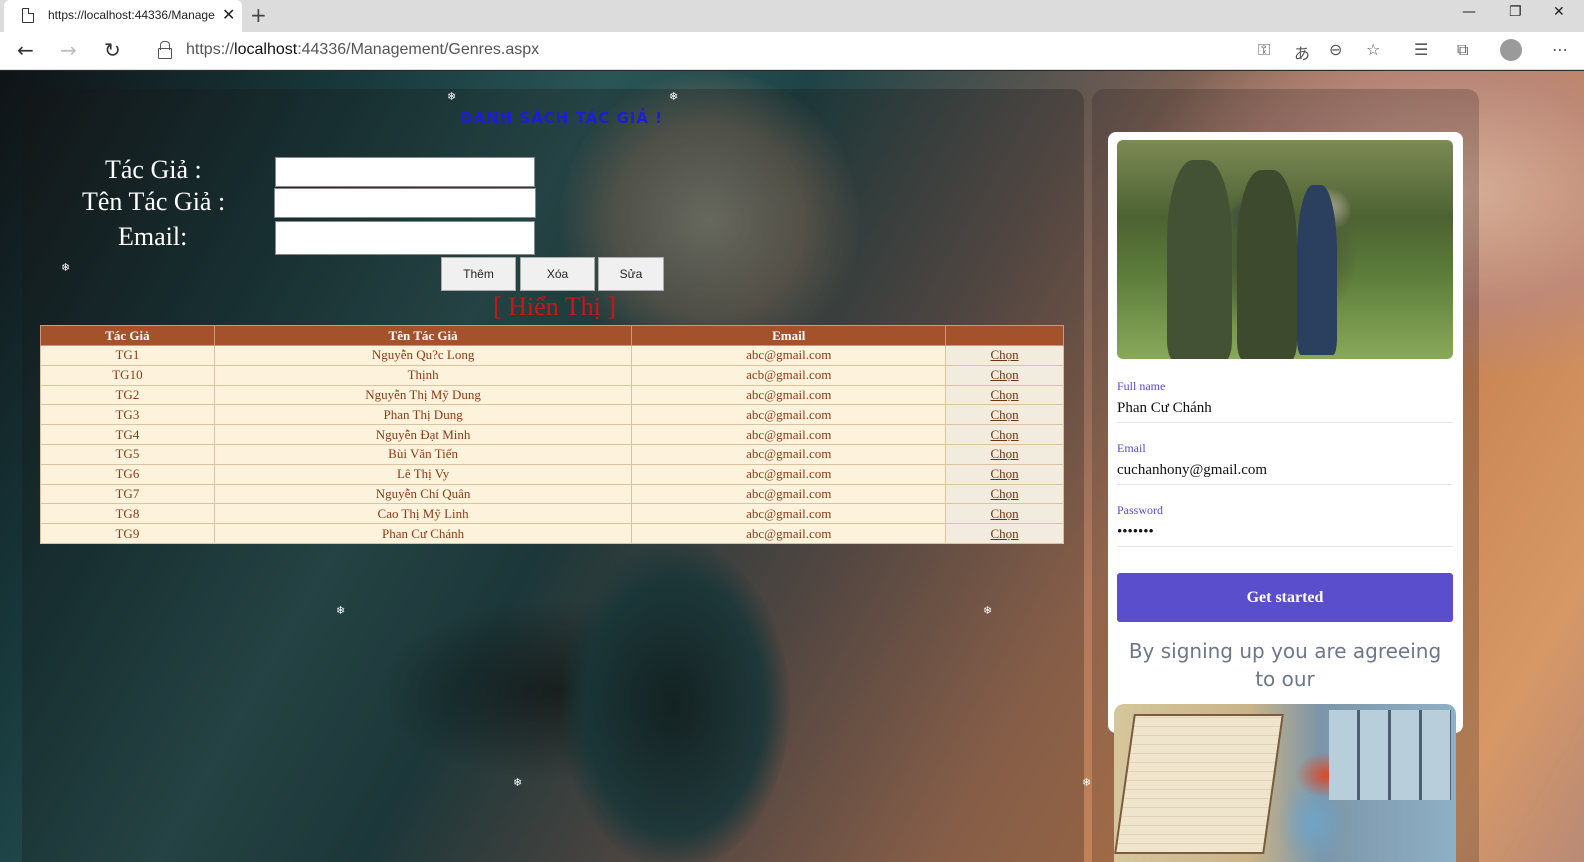 The image size is (1584, 862). Describe the element at coordinates (1192, 470) in the screenshot. I see `email-field: cuchanhony@gmail.com` at that location.